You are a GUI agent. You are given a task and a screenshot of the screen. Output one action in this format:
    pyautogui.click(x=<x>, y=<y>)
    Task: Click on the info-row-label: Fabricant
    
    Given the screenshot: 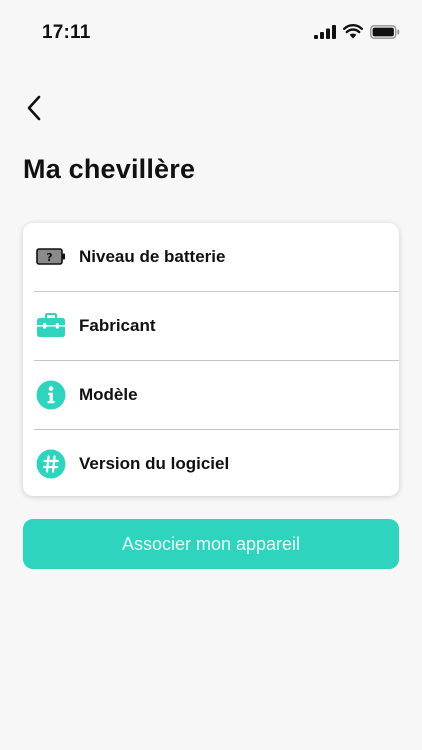 What is the action you would take?
    pyautogui.click(x=117, y=325)
    